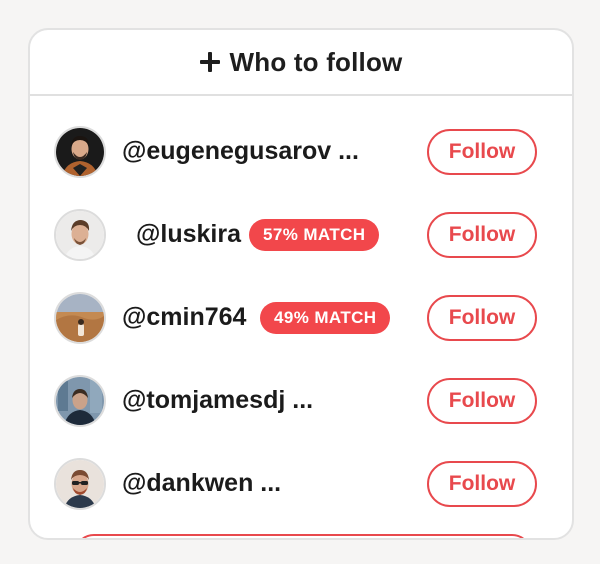 The width and height of the screenshot is (600, 564). I want to click on suggestion-row: @luskira 57% MATCH Follow, so click(301, 235).